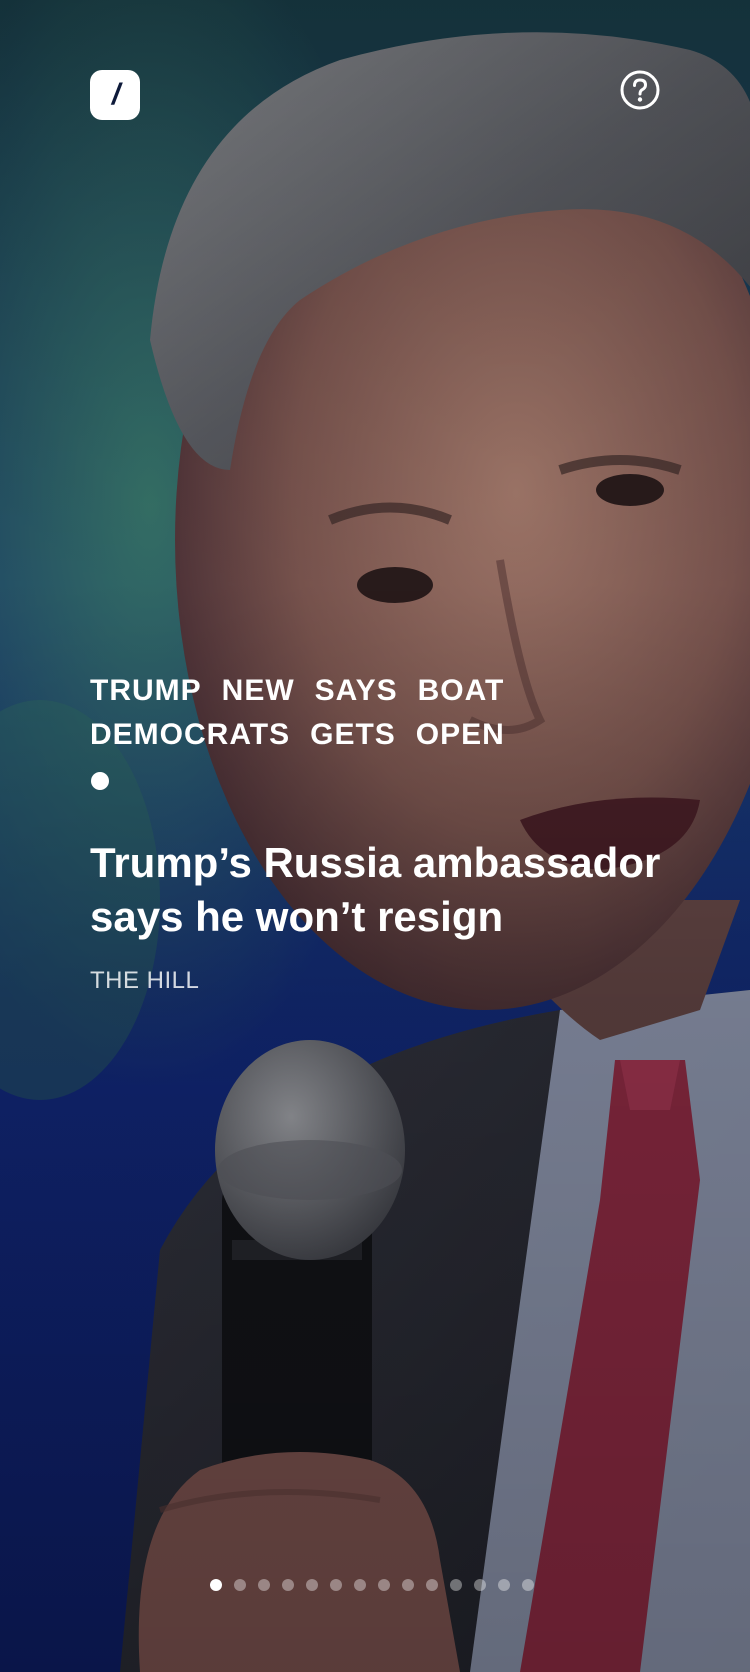  Describe the element at coordinates (325, 713) in the screenshot. I see `topic-tags: TRUMP NEW SAYS BOAT DEMOCRATS GETS OPEN` at that location.